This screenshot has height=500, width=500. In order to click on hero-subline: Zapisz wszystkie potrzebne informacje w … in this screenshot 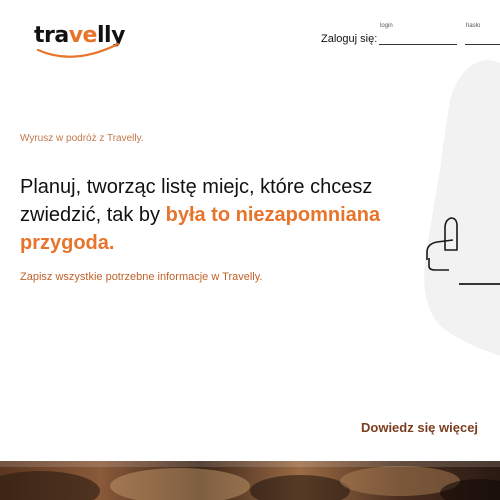, I will do `click(141, 277)`.